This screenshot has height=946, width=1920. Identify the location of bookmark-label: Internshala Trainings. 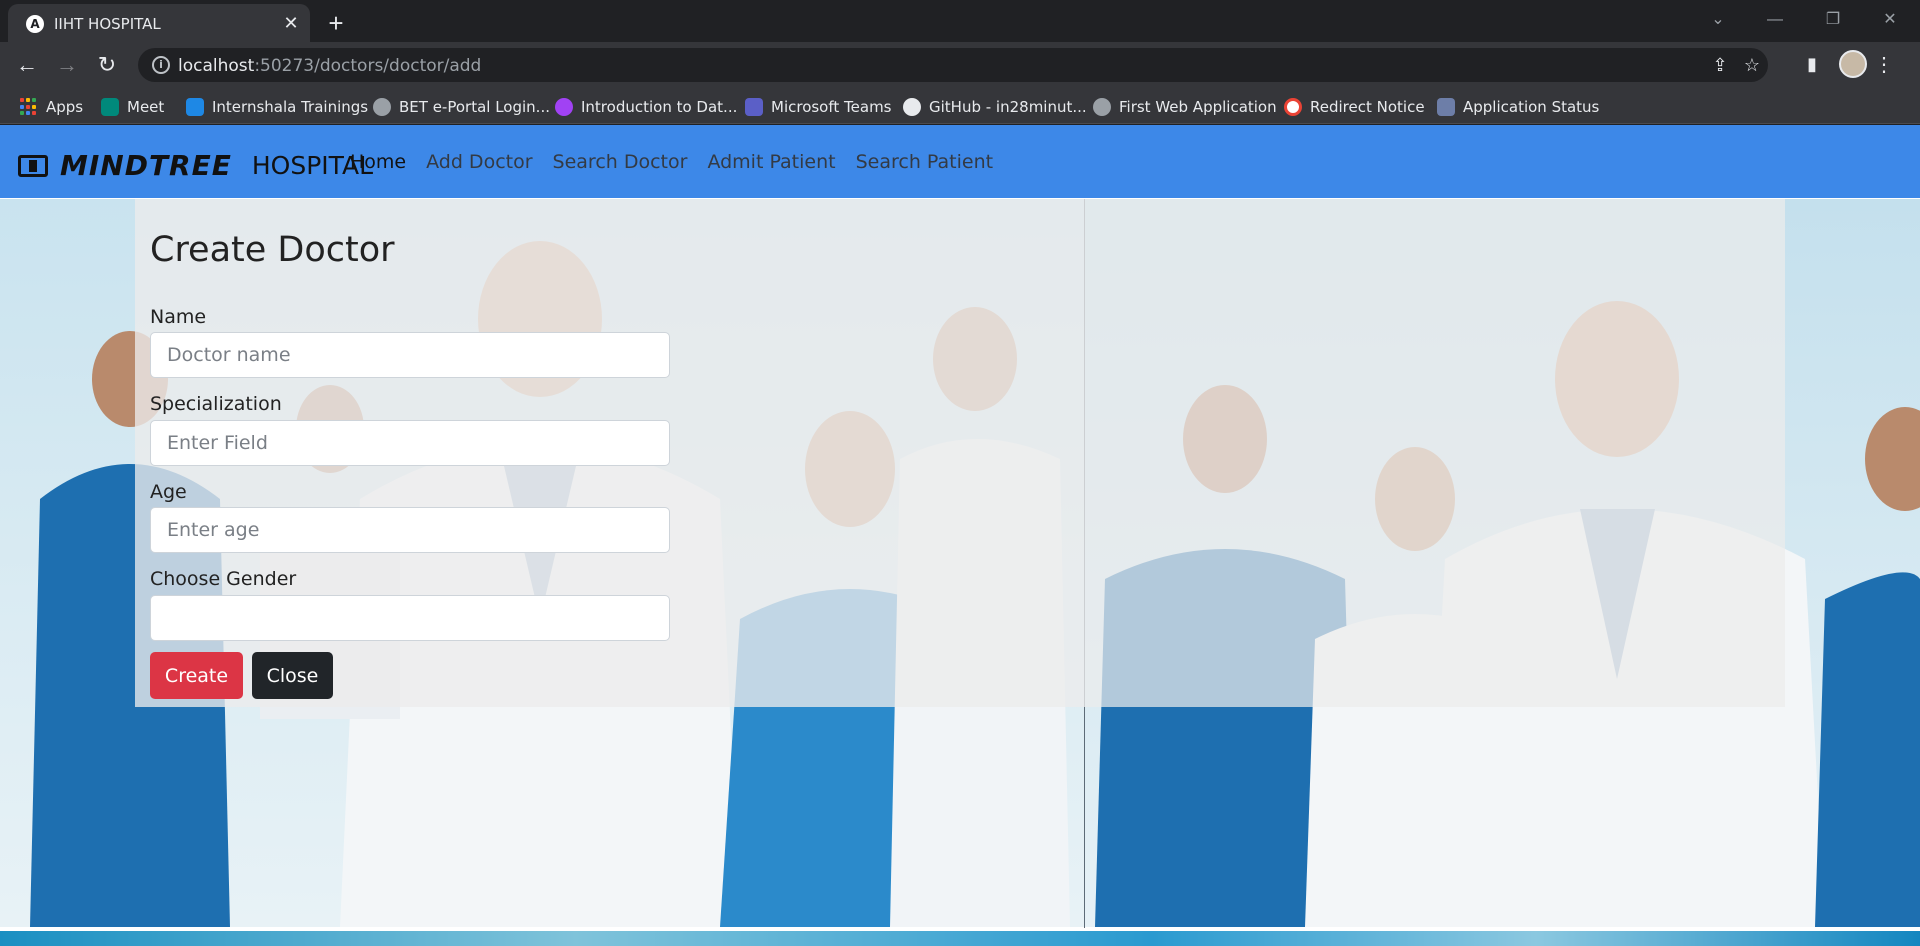
(290, 107).